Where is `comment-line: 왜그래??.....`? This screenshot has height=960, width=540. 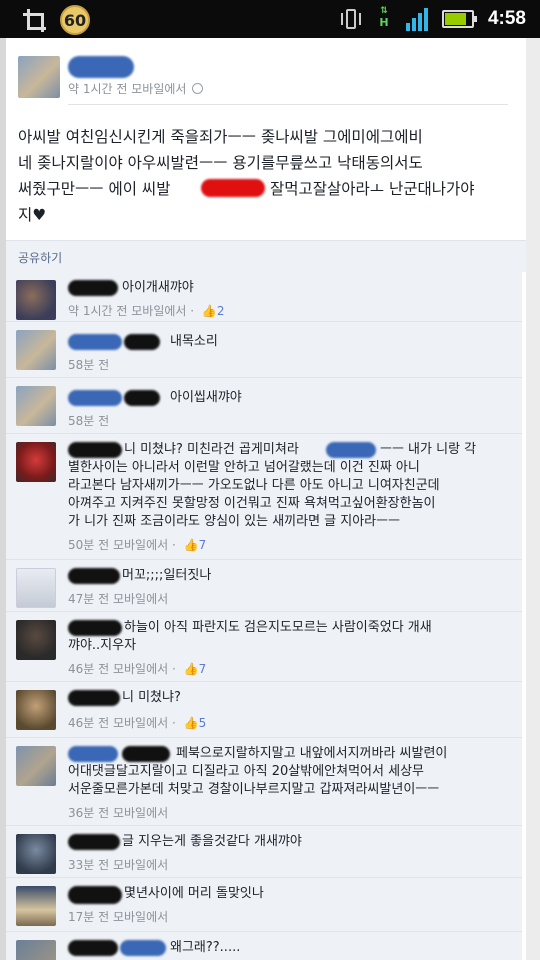 comment-line: 왜그래??..... is located at coordinates (205, 947).